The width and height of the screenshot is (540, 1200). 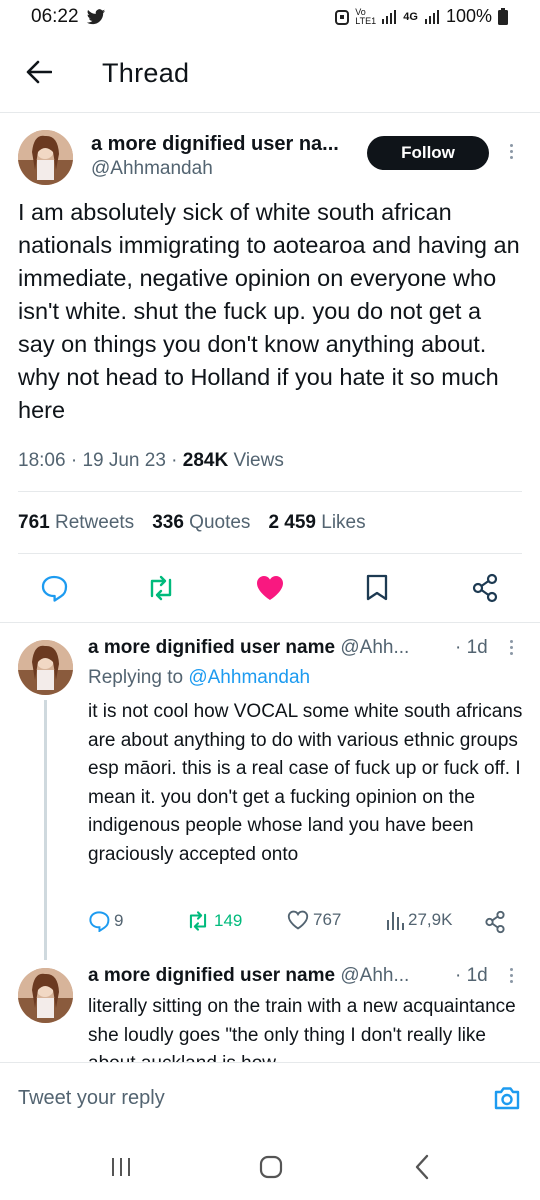 I want to click on tweet-meta: 18:06 · 19 Jun 23 · 284K Views, so click(x=151, y=460).